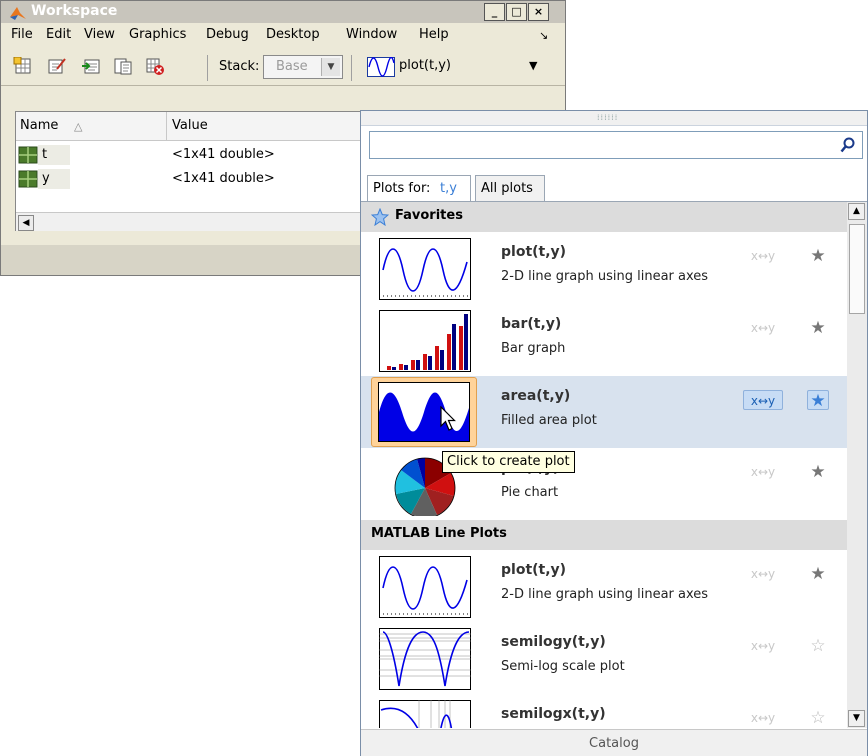 The height and width of the screenshot is (756, 868). Describe the element at coordinates (425, 714) in the screenshot. I see `semilogx-plot-thumbnail` at that location.